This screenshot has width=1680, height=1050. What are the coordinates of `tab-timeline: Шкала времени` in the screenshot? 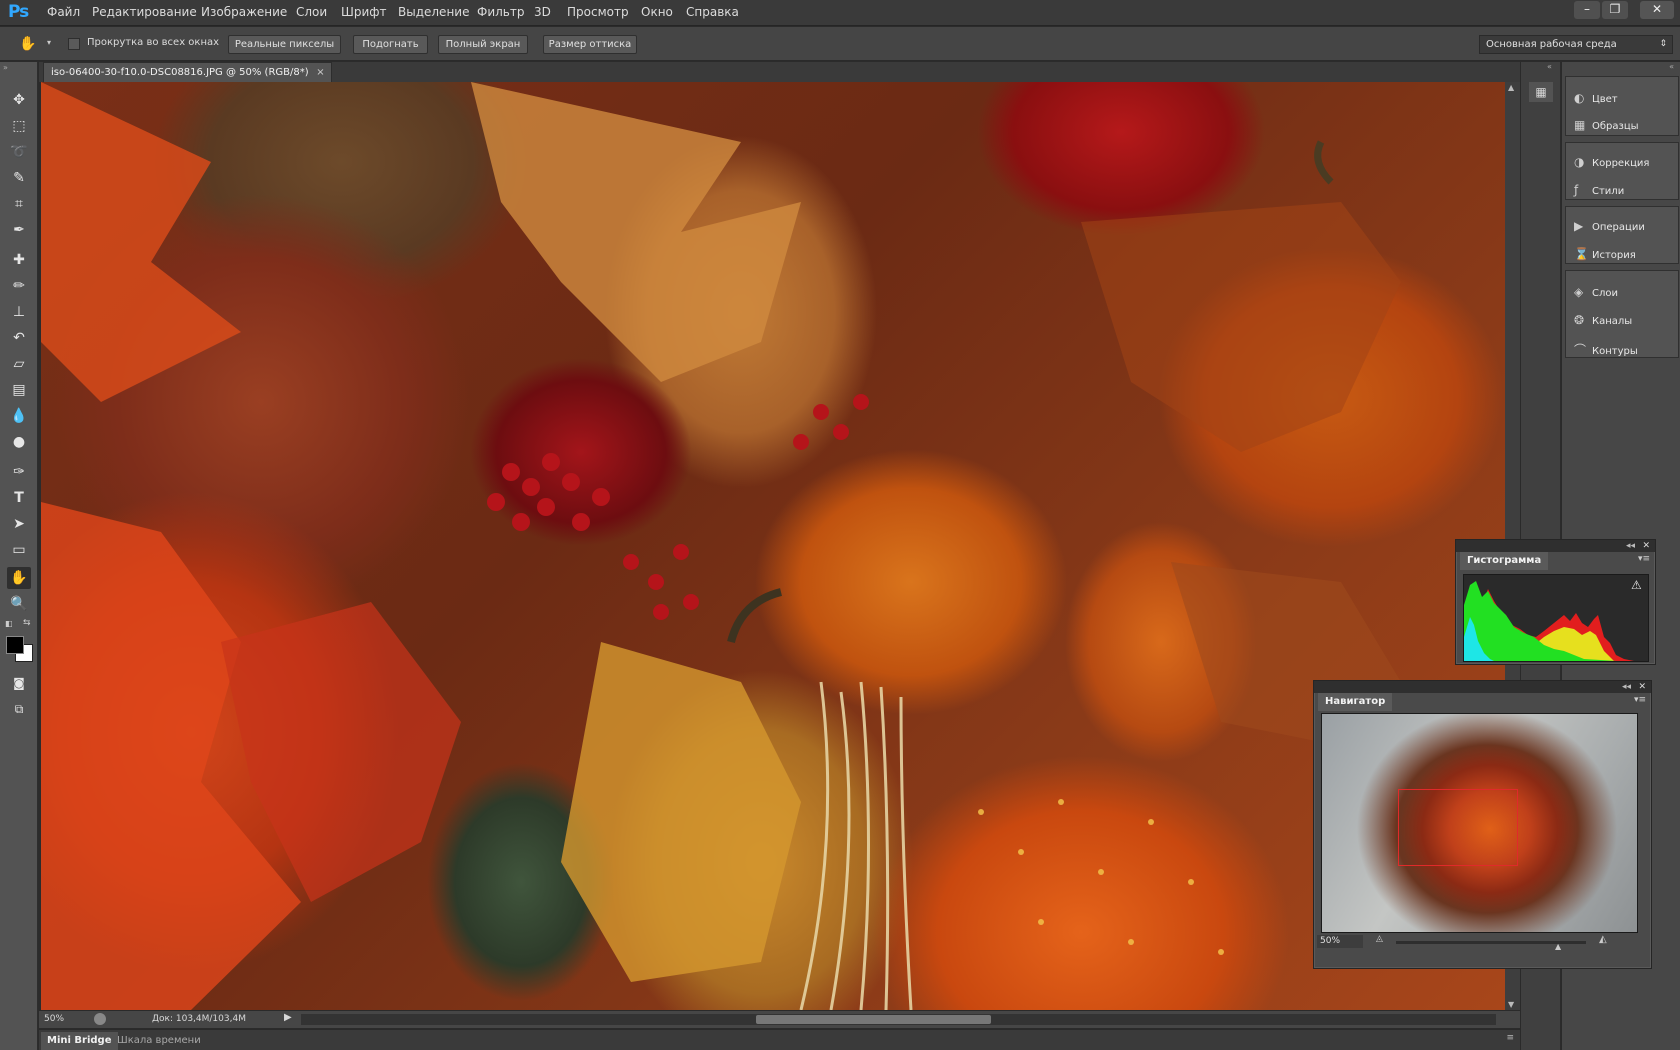 It's located at (159, 1041).